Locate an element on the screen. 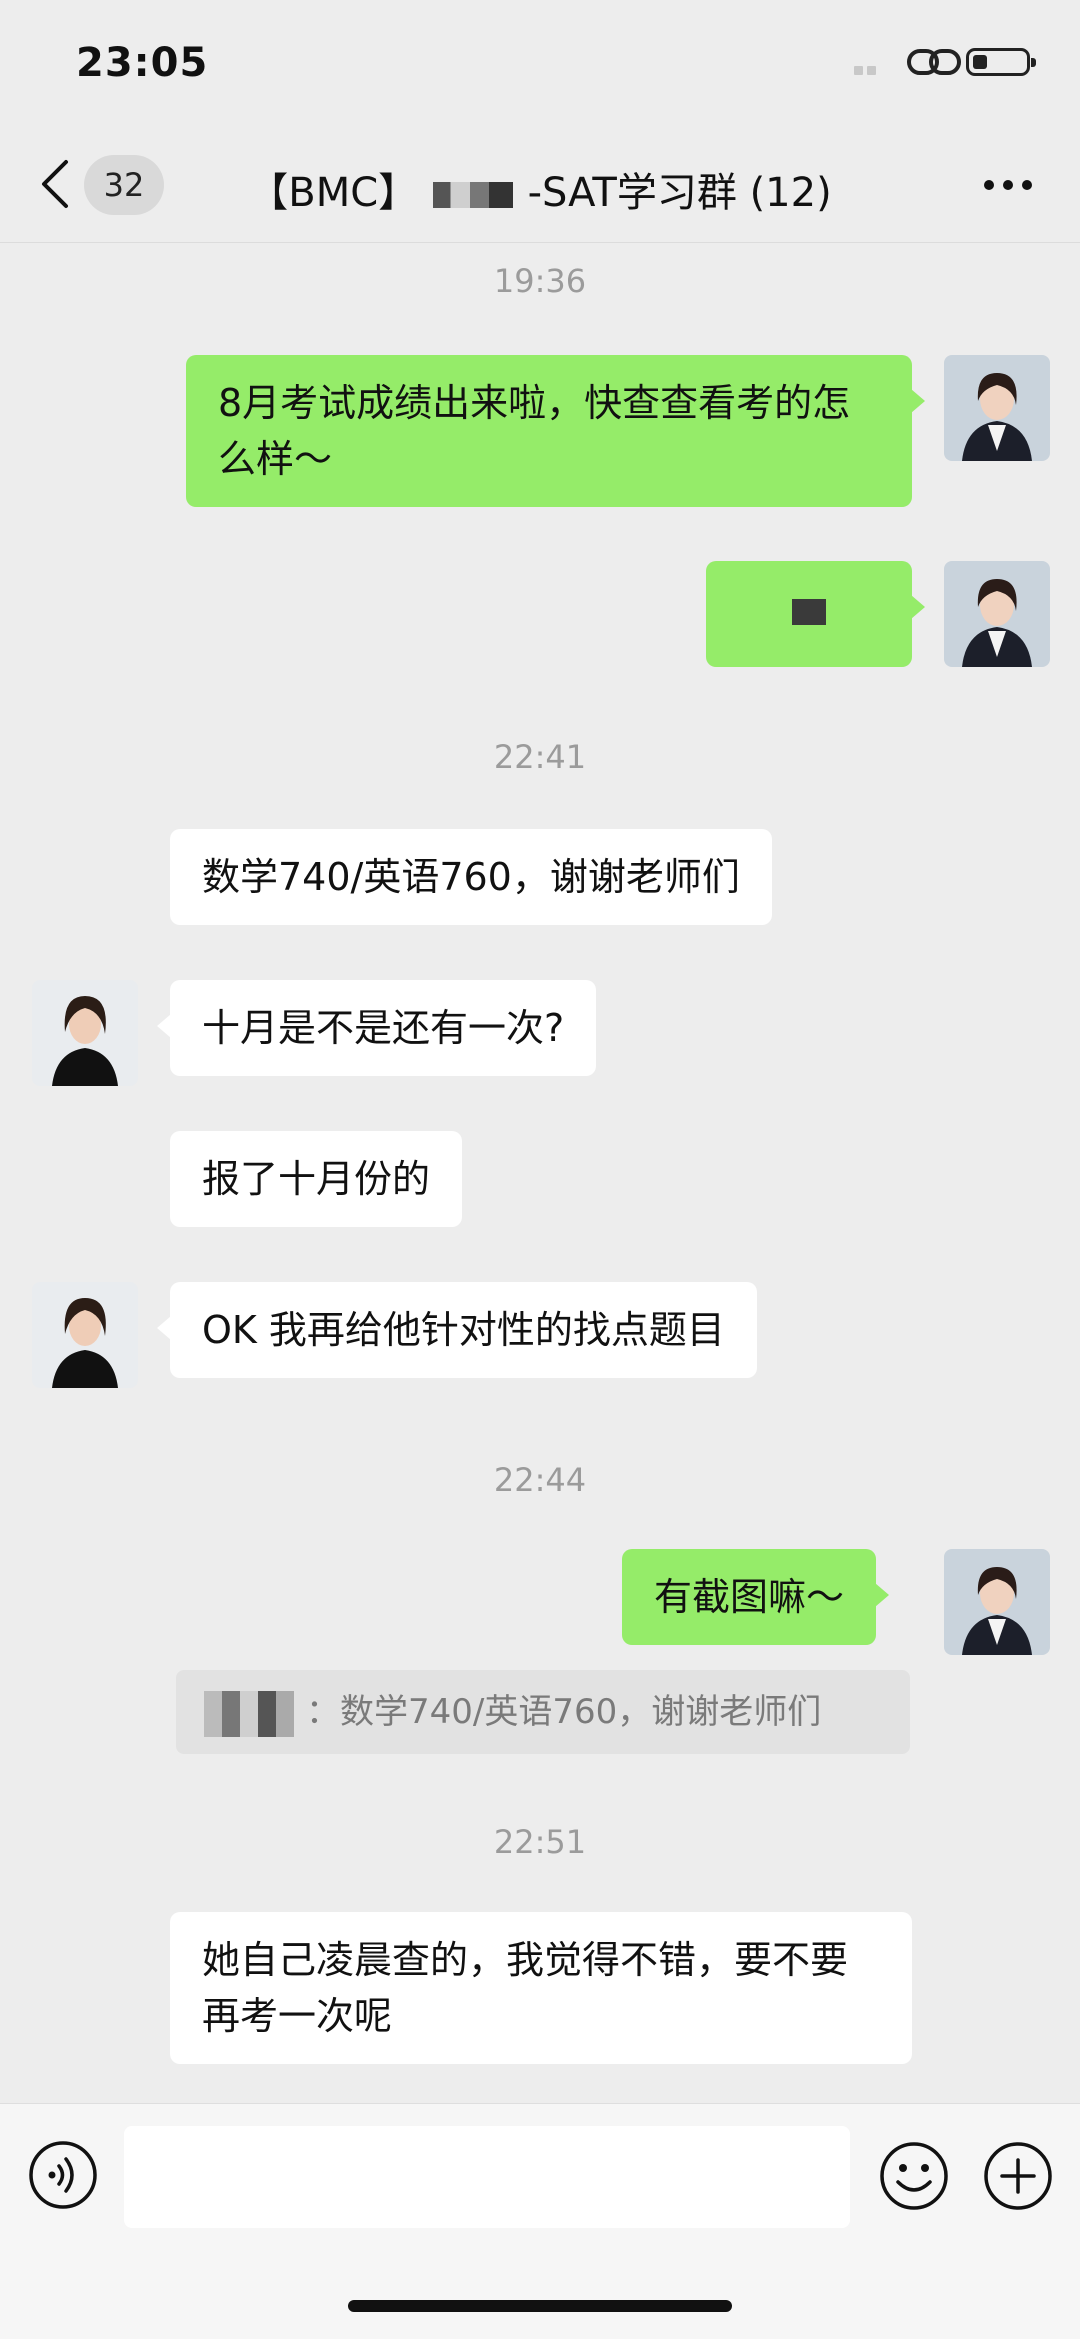  redacted-name is located at coordinates (472, 195).